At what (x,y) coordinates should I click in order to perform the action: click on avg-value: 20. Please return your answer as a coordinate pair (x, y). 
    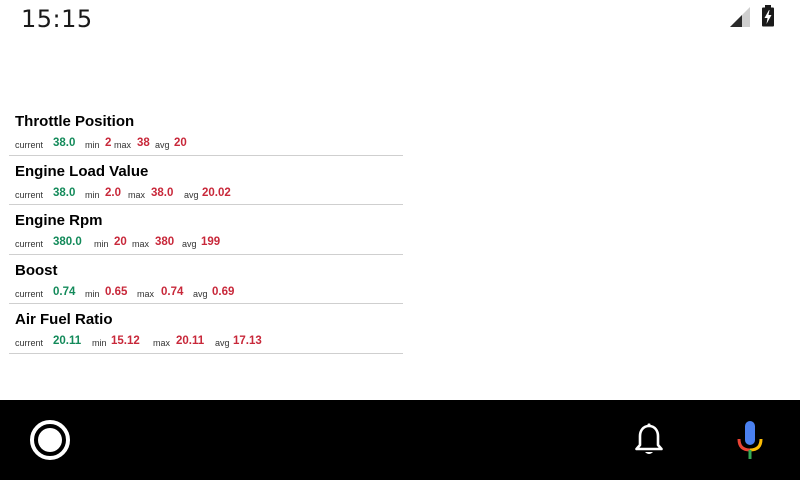
    Looking at the image, I should click on (180, 143).